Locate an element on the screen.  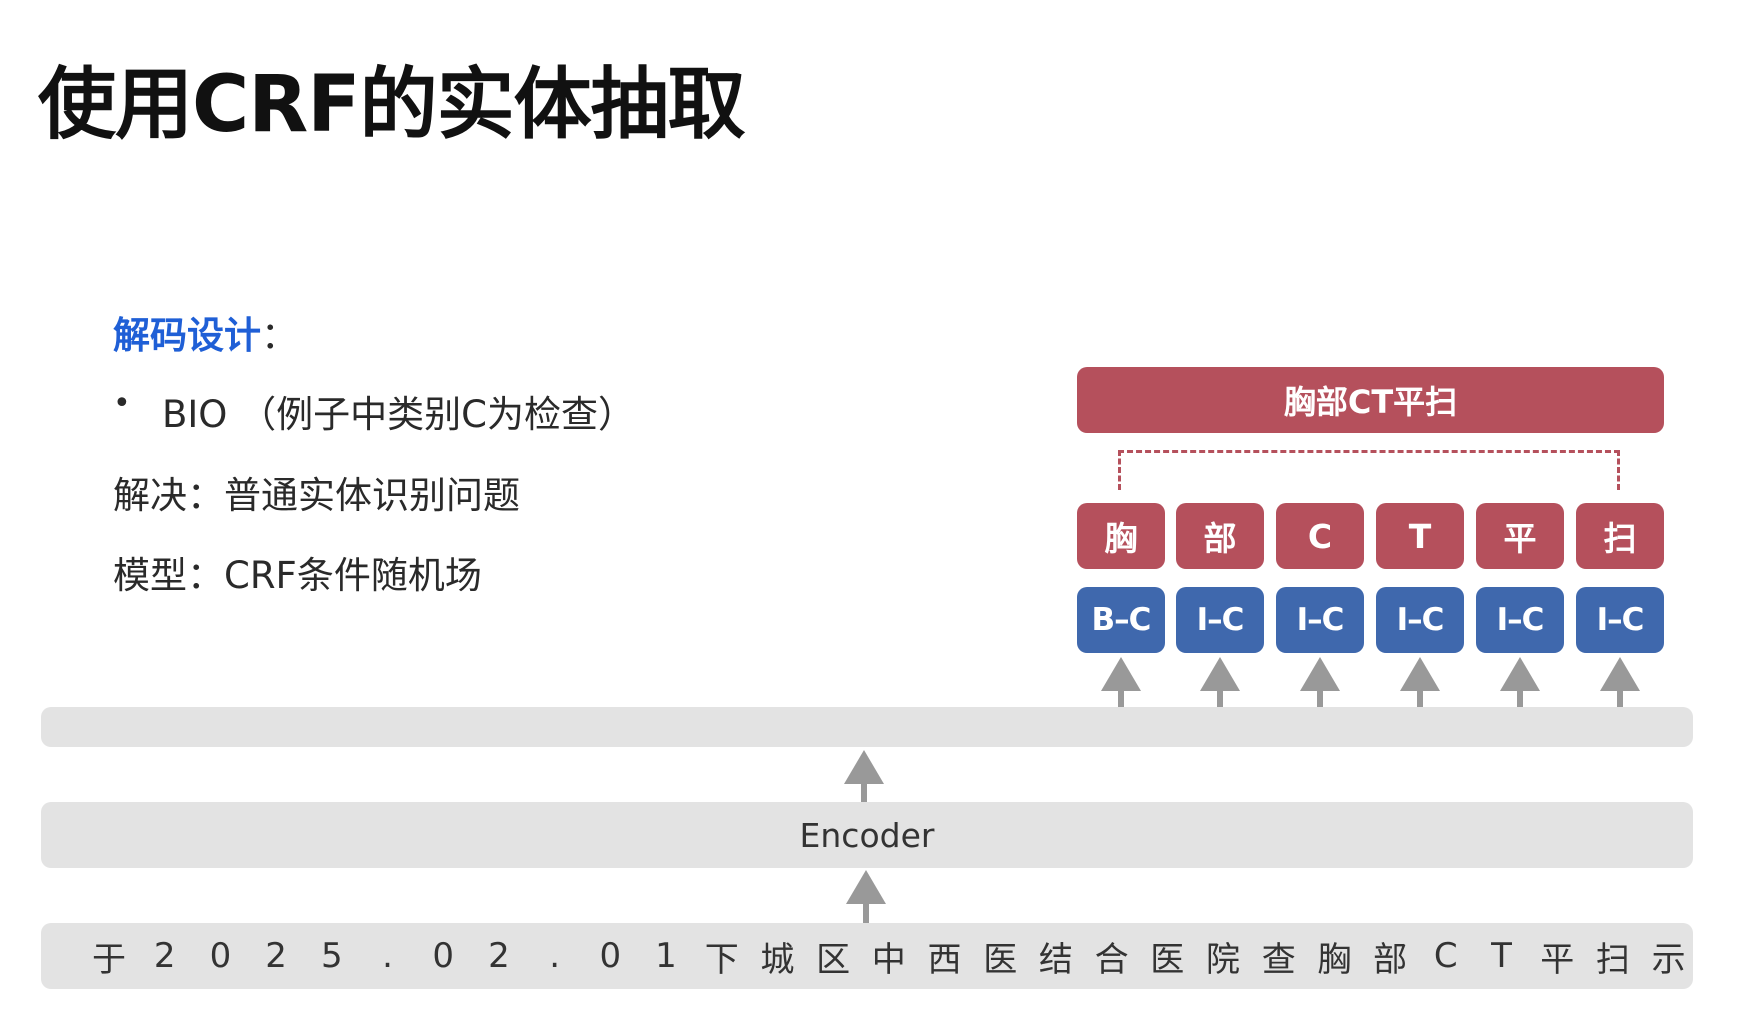
bio-tag-box: B–C is located at coordinates (1121, 620).